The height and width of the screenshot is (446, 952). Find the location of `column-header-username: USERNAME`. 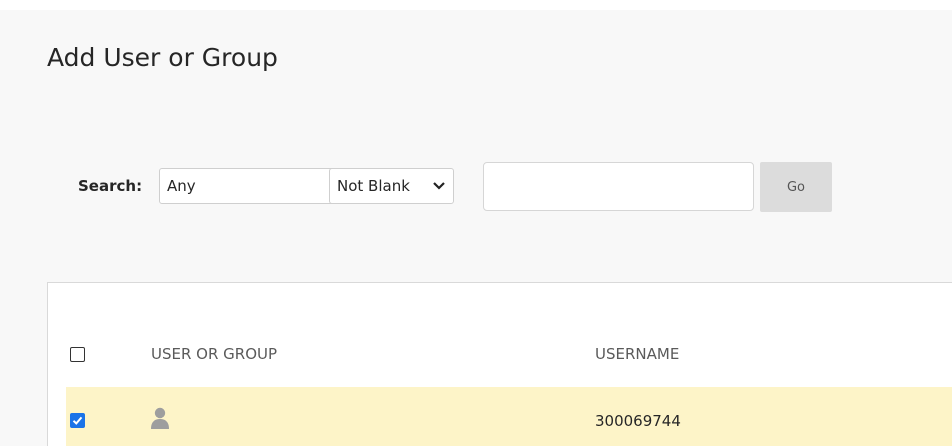

column-header-username: USERNAME is located at coordinates (637, 354).